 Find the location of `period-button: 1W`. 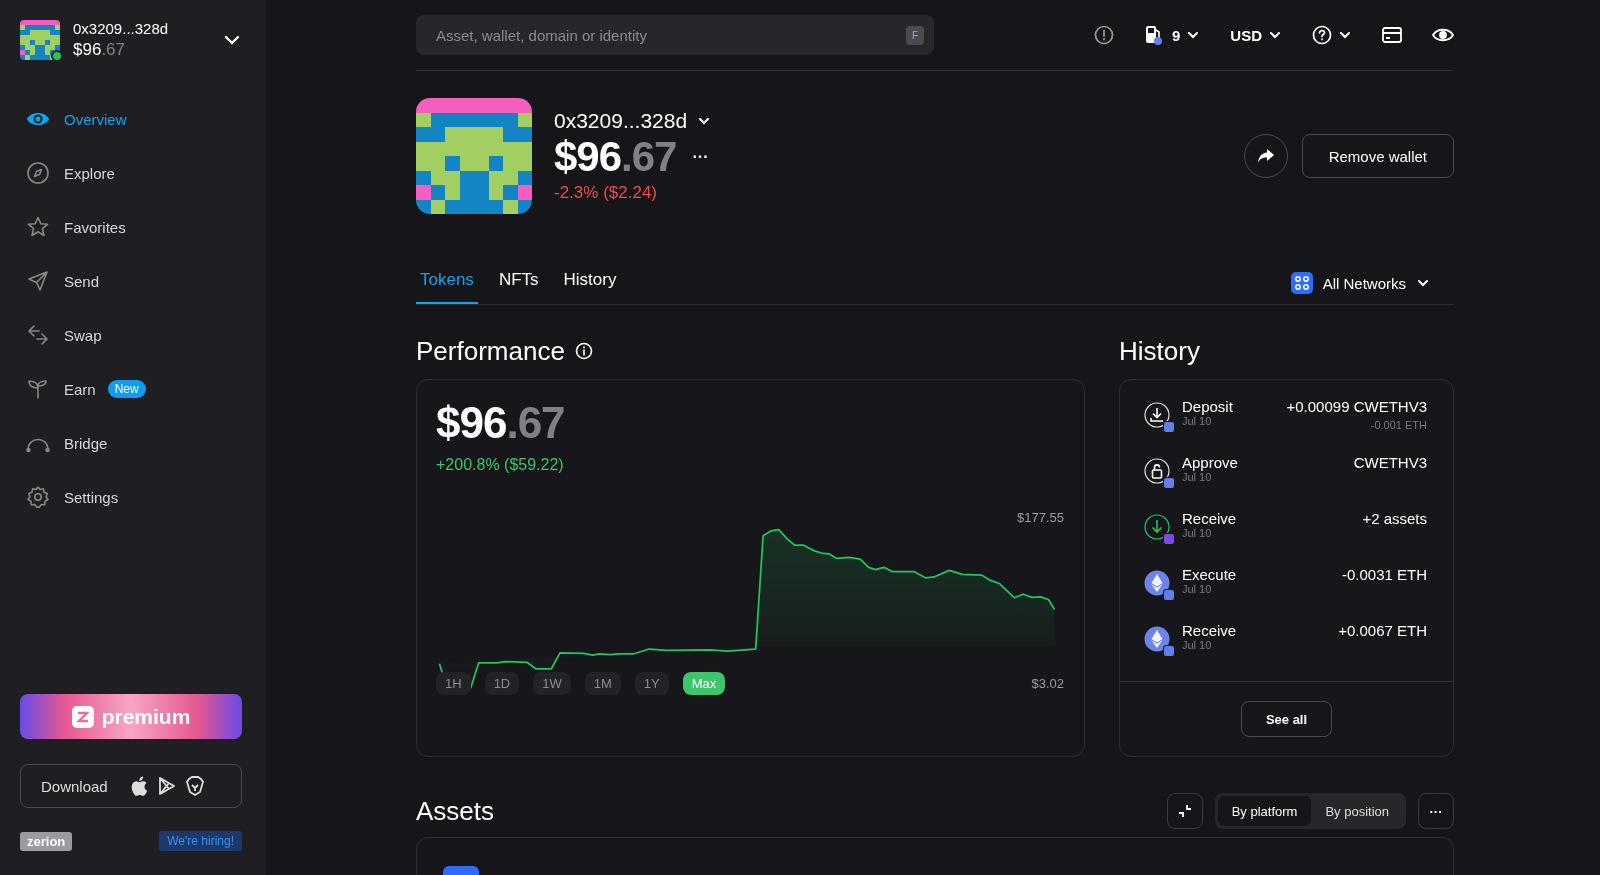

period-button: 1W is located at coordinates (552, 683).